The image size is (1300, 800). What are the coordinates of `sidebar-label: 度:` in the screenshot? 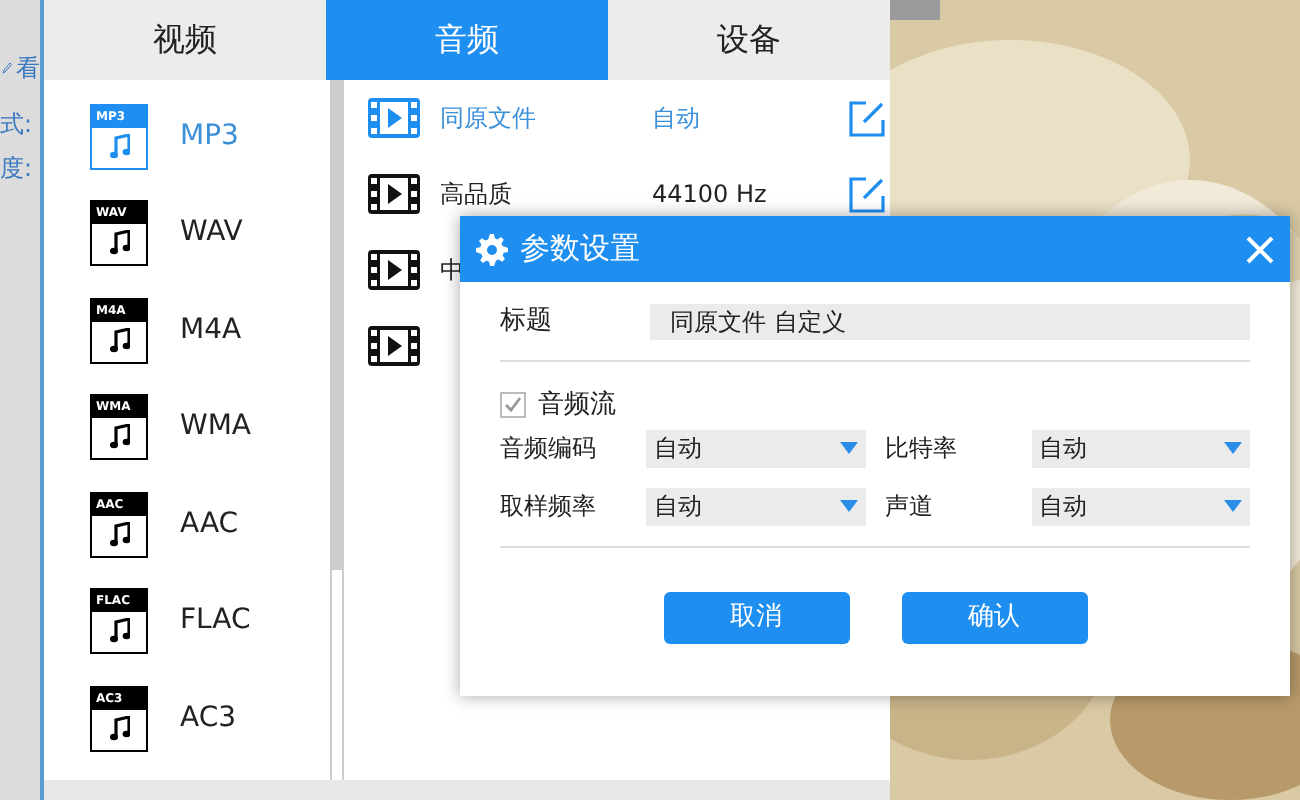 It's located at (16, 169).